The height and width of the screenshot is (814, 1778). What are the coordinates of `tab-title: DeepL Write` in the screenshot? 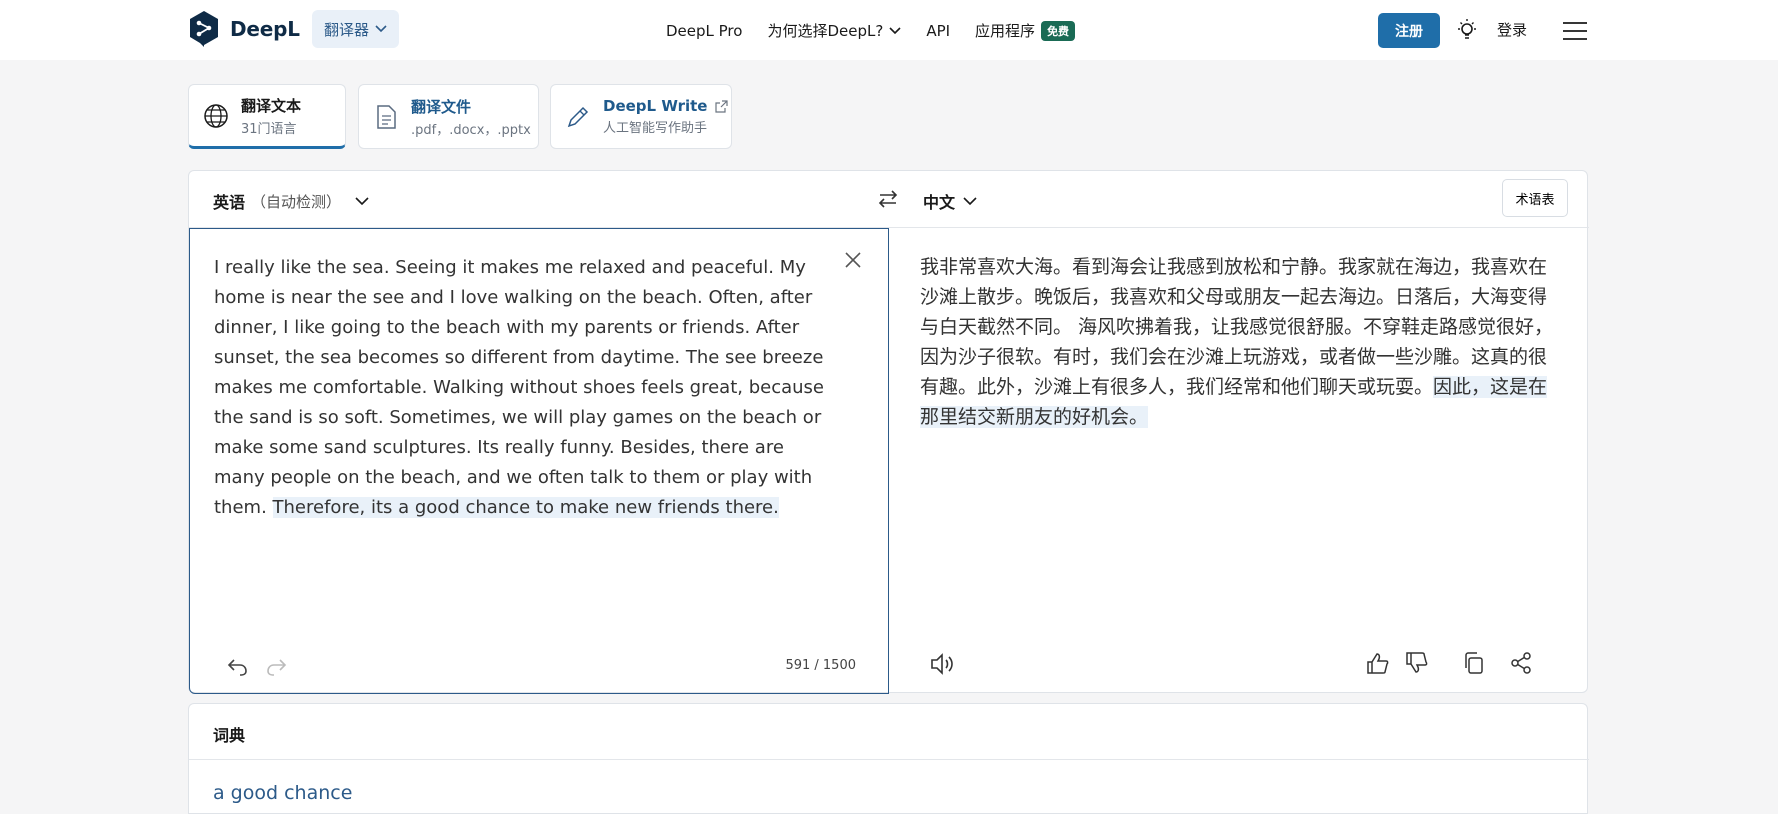 It's located at (666, 106).